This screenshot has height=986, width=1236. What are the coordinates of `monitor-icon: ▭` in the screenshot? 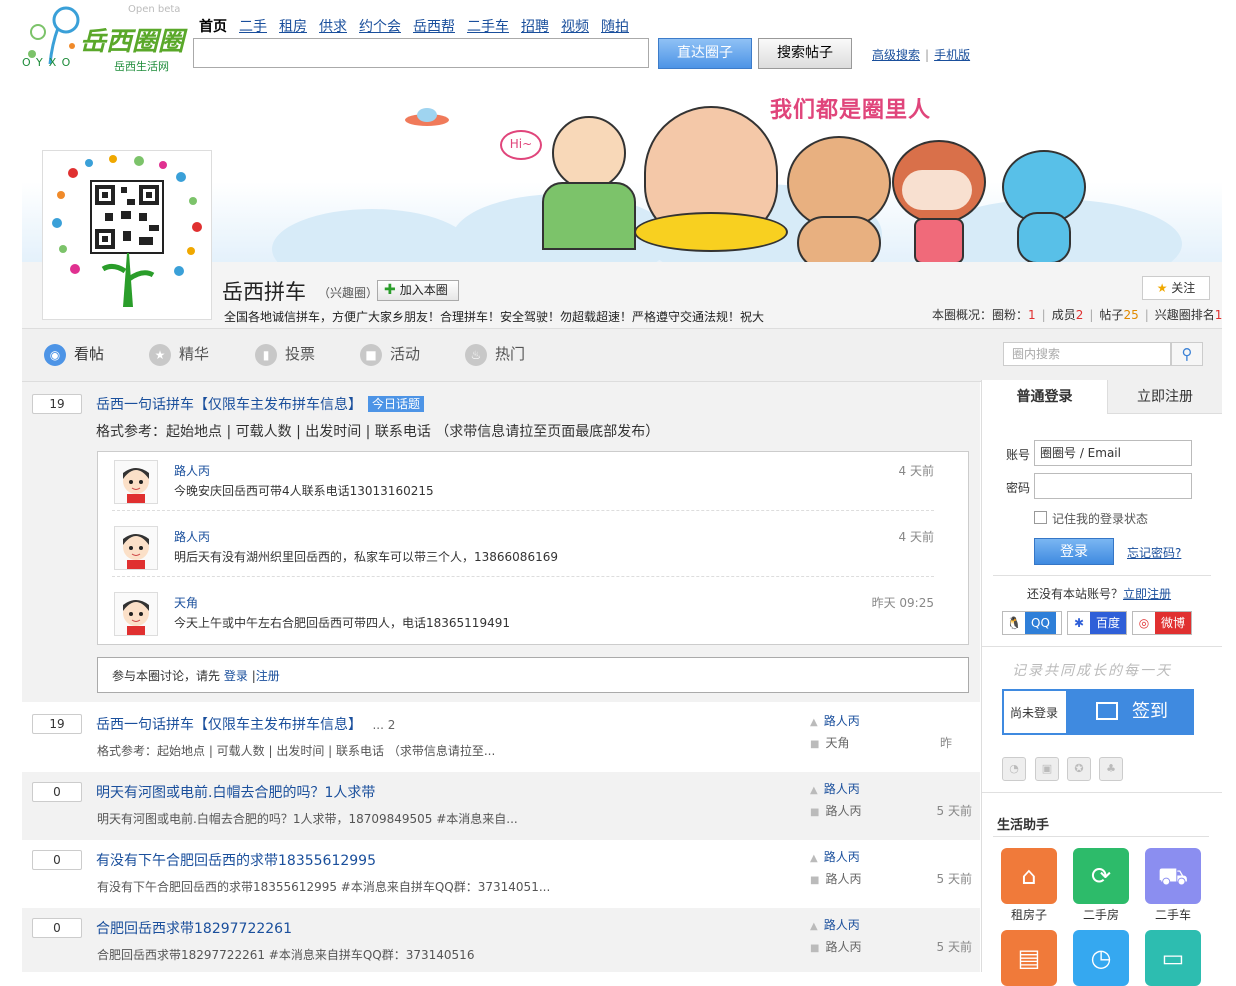 It's located at (1173, 958).